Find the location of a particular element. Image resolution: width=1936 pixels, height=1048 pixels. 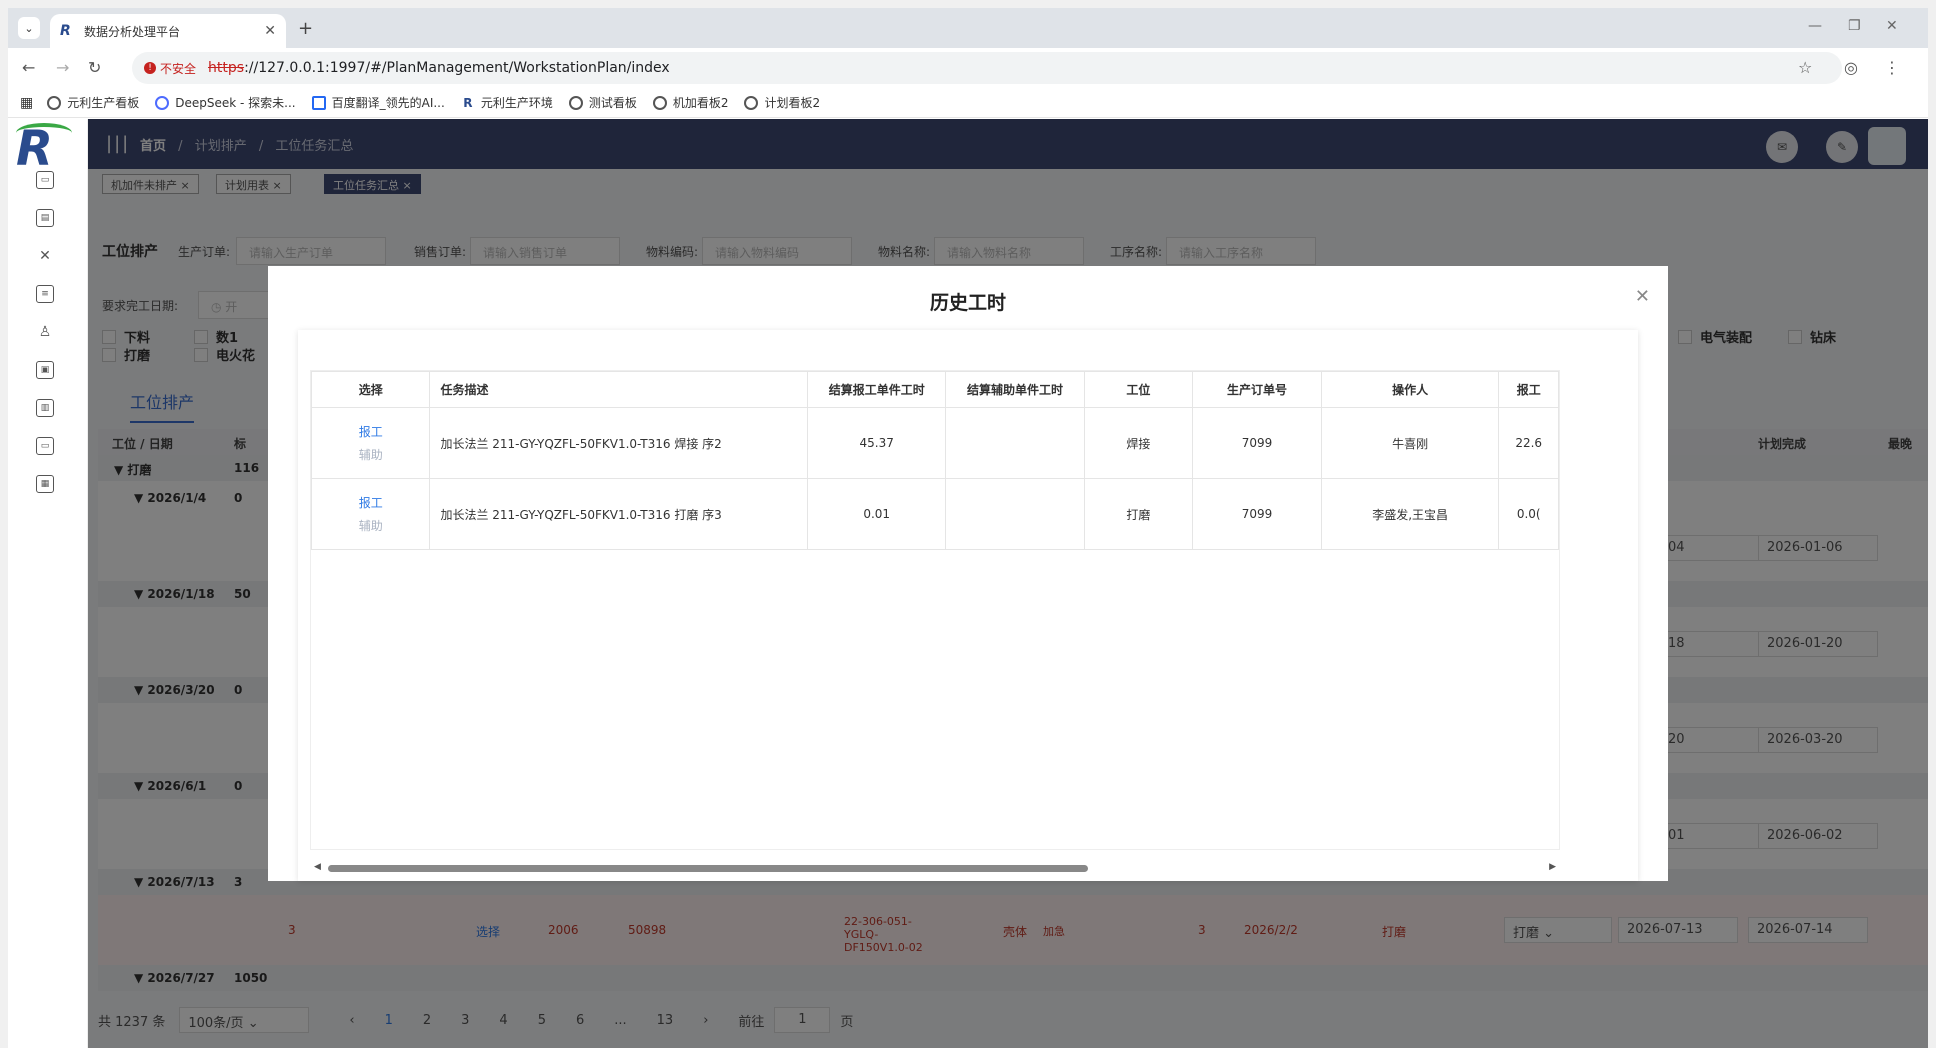

sidebar-box-icon: ▣ is located at coordinates (45, 370).